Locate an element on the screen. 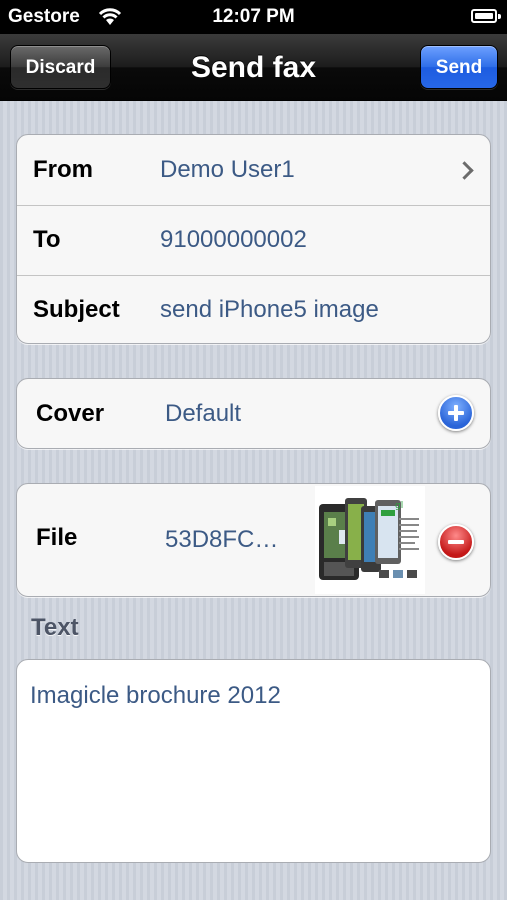  to-label: To is located at coordinates (47, 239).